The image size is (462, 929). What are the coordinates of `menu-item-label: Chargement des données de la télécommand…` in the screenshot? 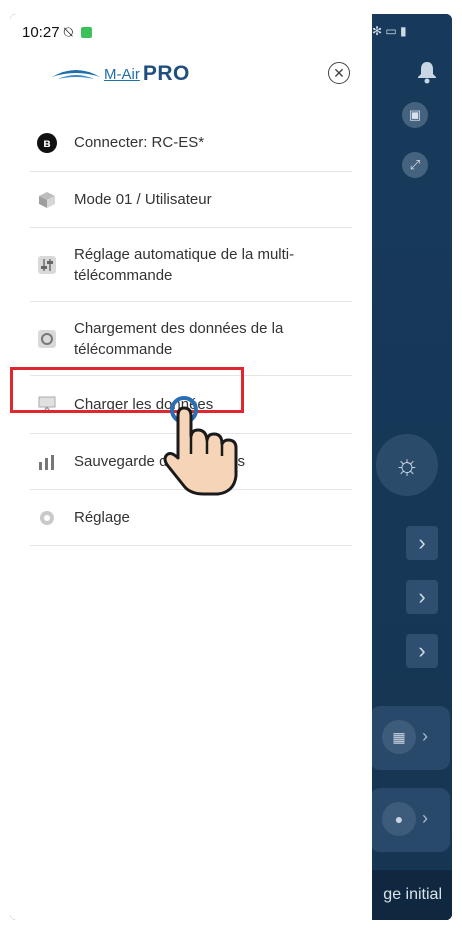 It's located at (179, 338).